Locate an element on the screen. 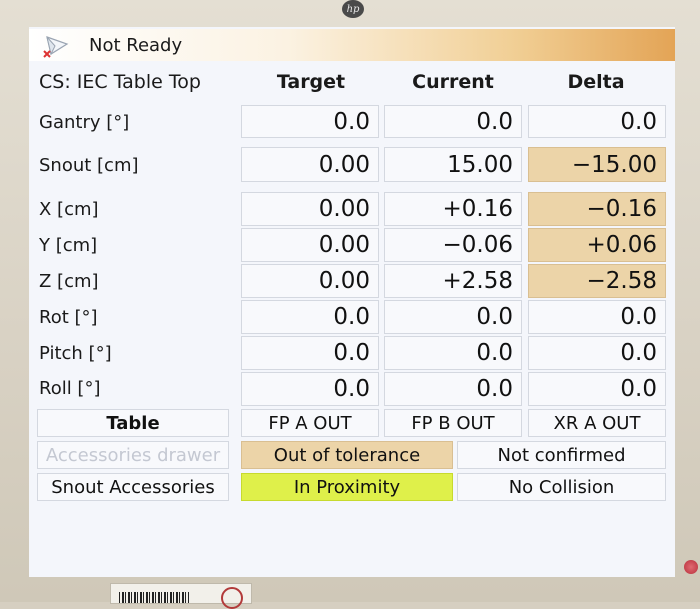 The width and height of the screenshot is (700, 609). current-value: +0.16 is located at coordinates (453, 209).